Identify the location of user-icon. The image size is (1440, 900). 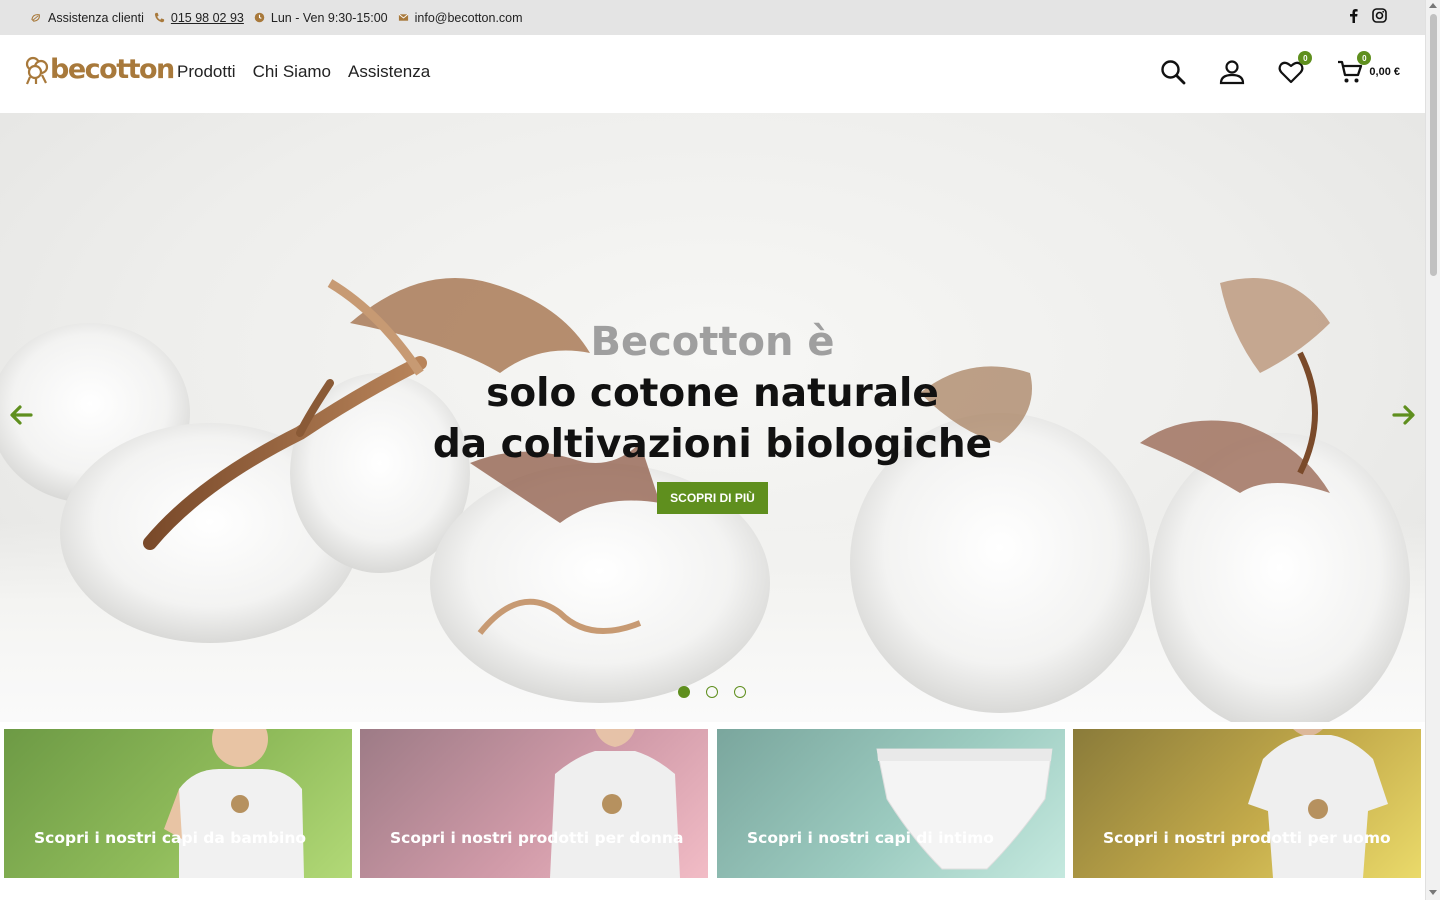
(1232, 72).